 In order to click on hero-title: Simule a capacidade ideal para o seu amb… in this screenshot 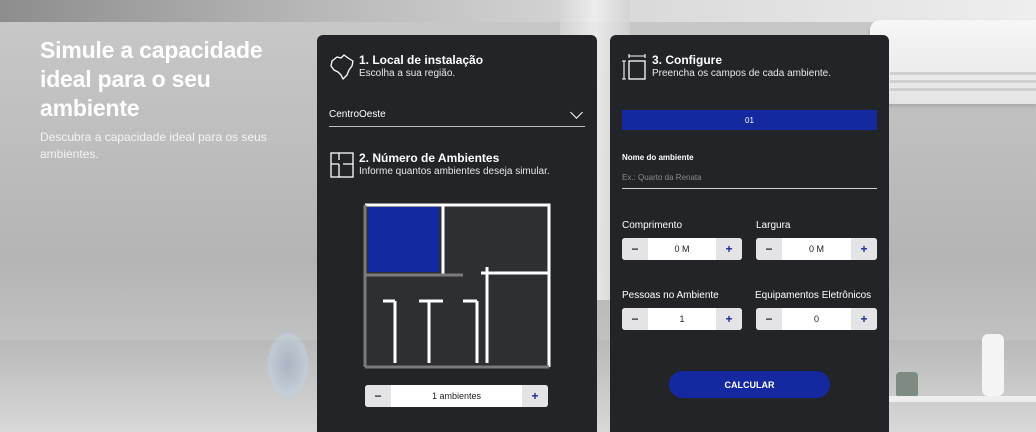, I will do `click(151, 79)`.